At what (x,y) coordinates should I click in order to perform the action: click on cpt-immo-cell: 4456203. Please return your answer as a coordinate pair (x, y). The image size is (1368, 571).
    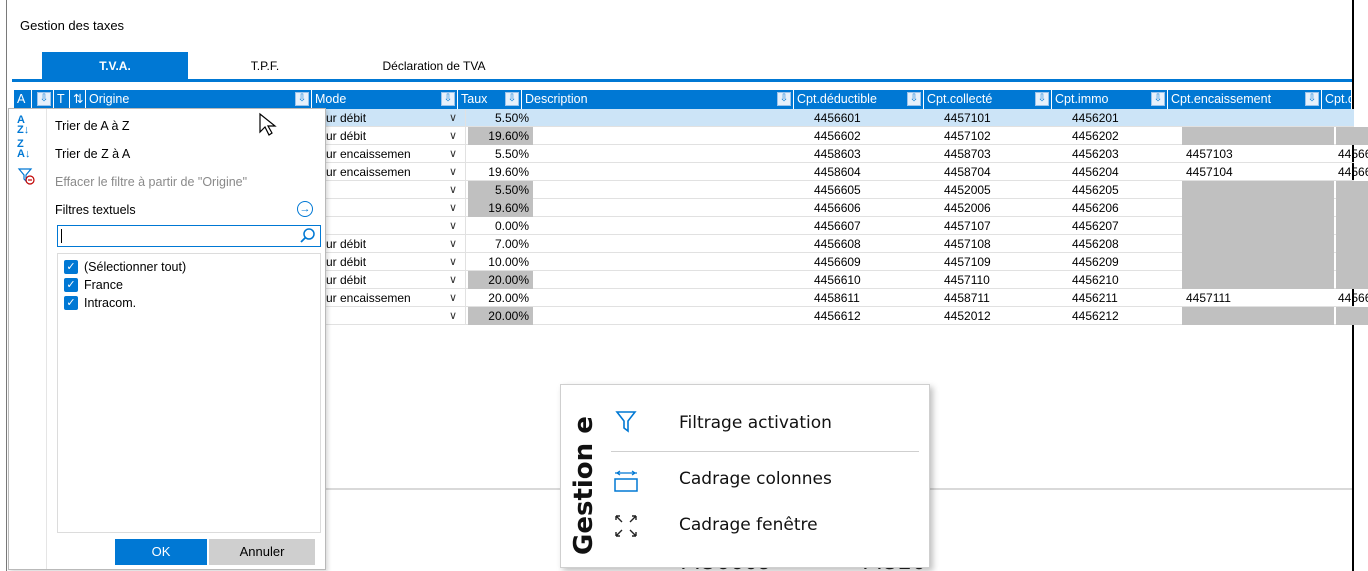
    Looking at the image, I should click on (1118, 154).